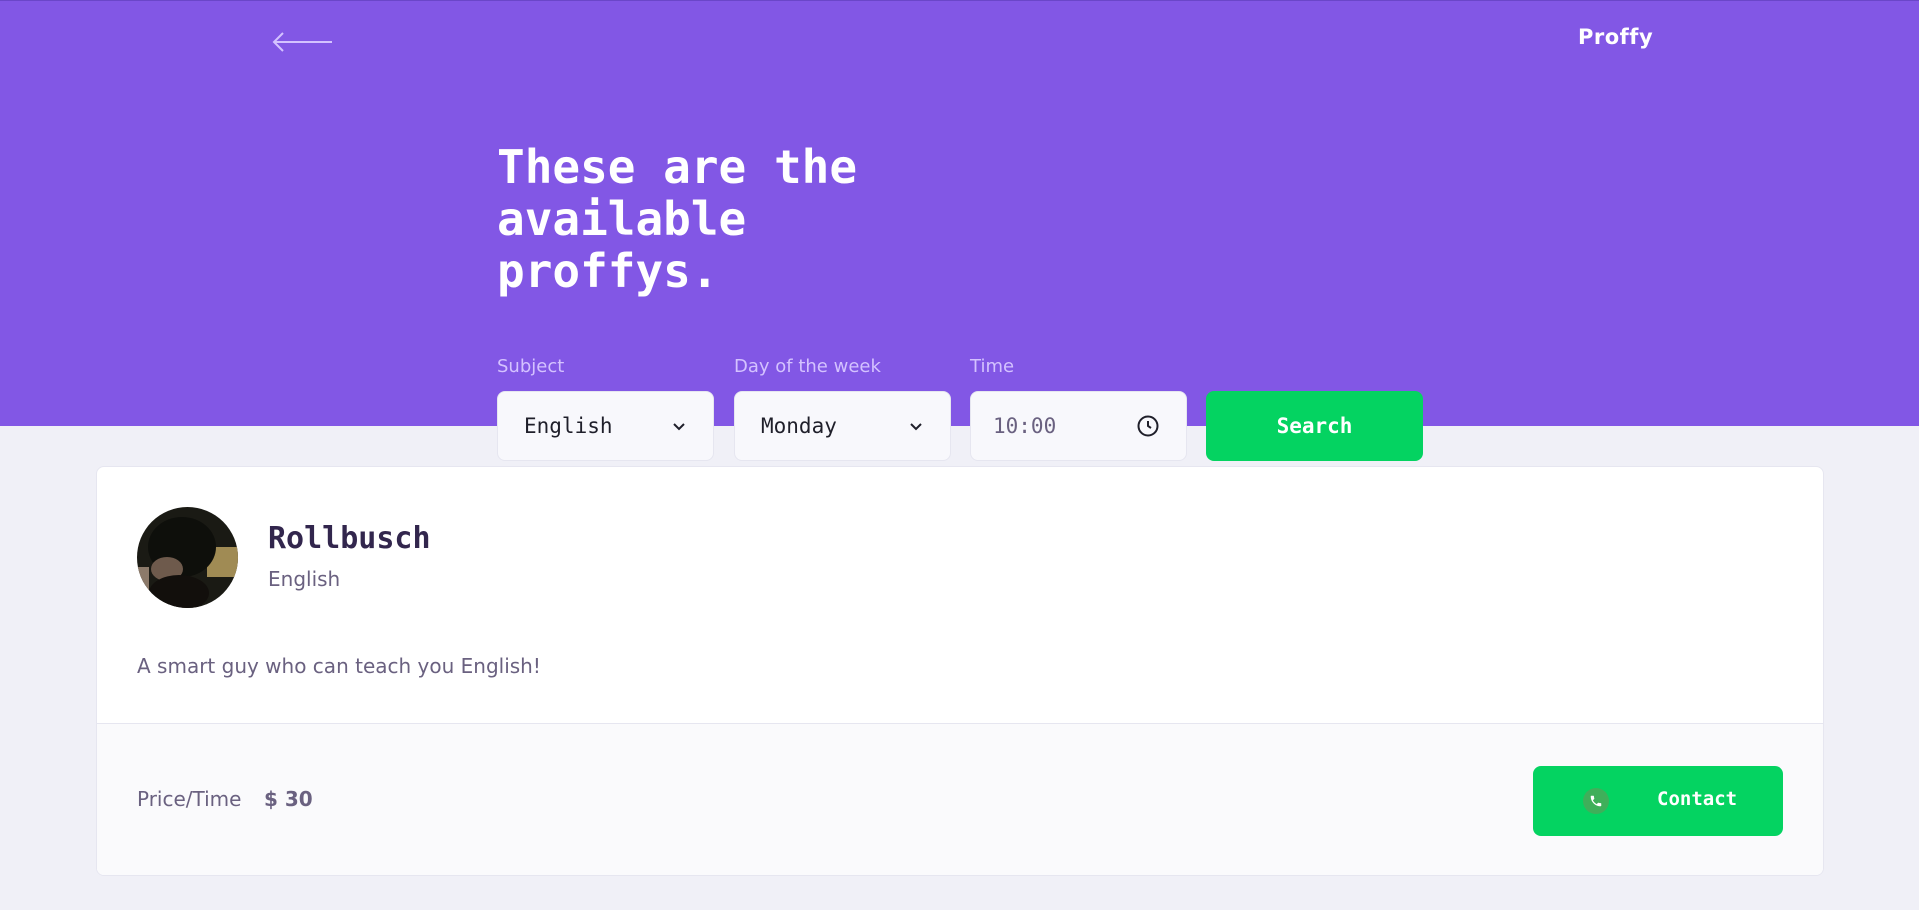 The height and width of the screenshot is (910, 1919). What do you see at coordinates (1697, 799) in the screenshot?
I see `contact-label: Contact` at bounding box center [1697, 799].